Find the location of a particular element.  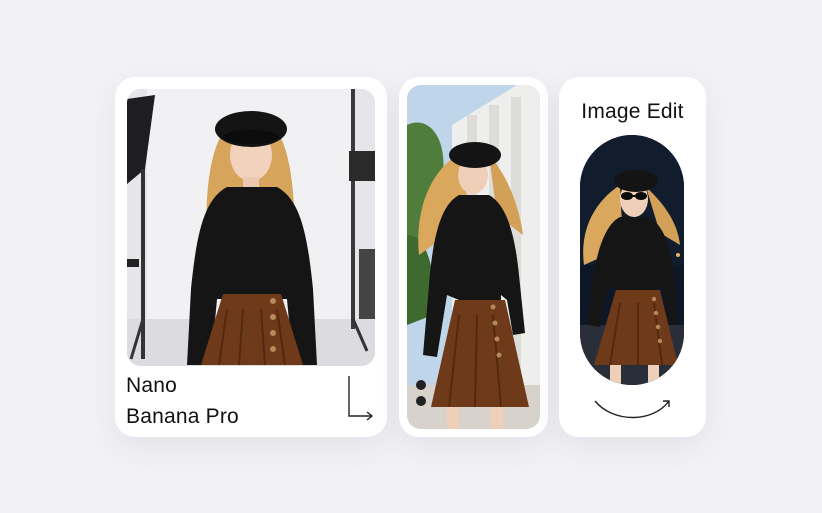

night-portrait-image is located at coordinates (632, 260).